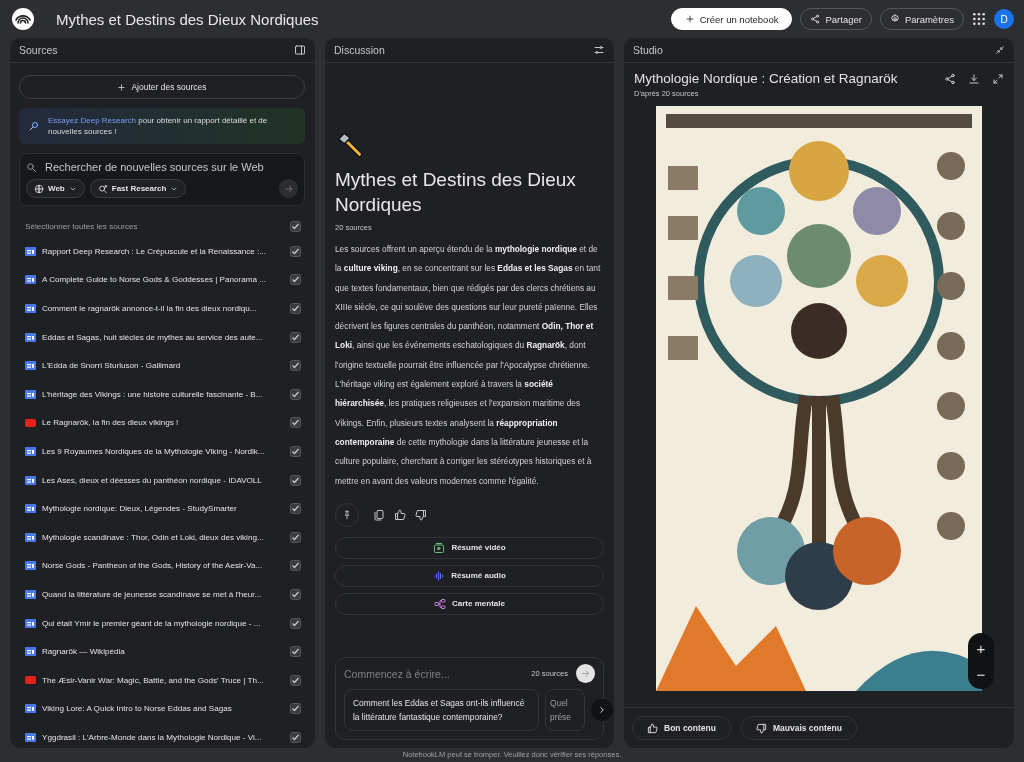 This screenshot has height=762, width=1024. I want to click on source-title: Le Ragnarök, la fin des dieux vikings !, so click(163, 423).